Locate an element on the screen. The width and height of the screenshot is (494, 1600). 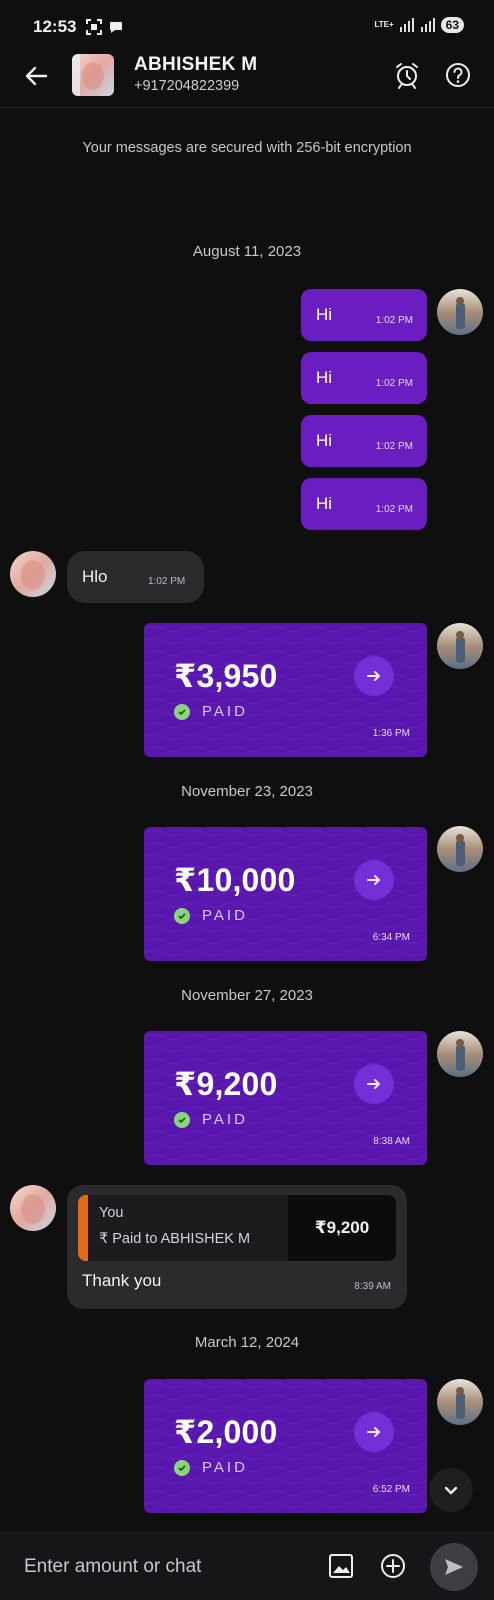
date-separator: November 23, 2023 is located at coordinates (247, 791).